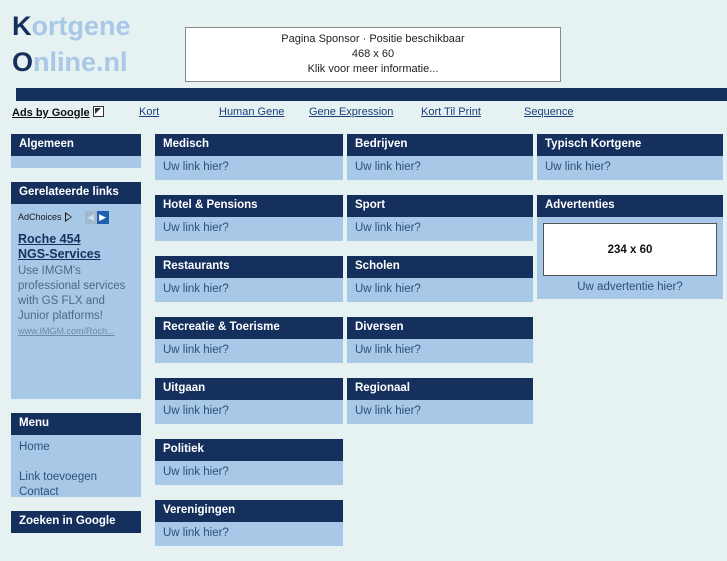  I want to click on category-diversen: Diversen Uw link hier?, so click(440, 340).